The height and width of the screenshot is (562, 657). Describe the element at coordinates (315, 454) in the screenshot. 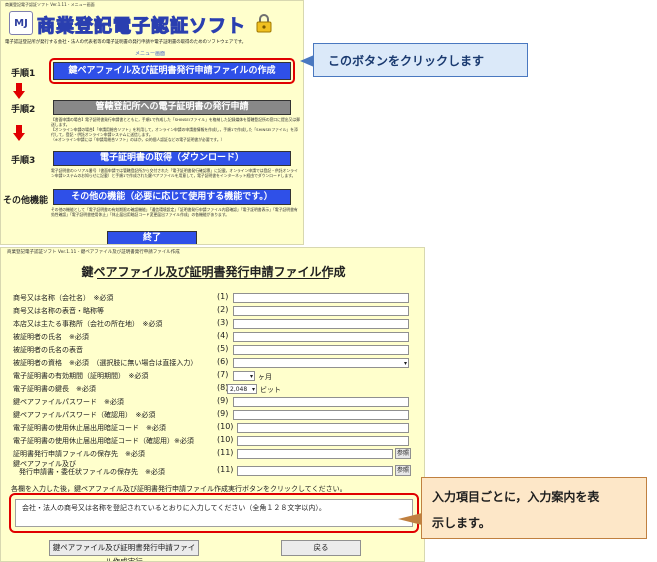

I see `request-file-dest-input` at that location.